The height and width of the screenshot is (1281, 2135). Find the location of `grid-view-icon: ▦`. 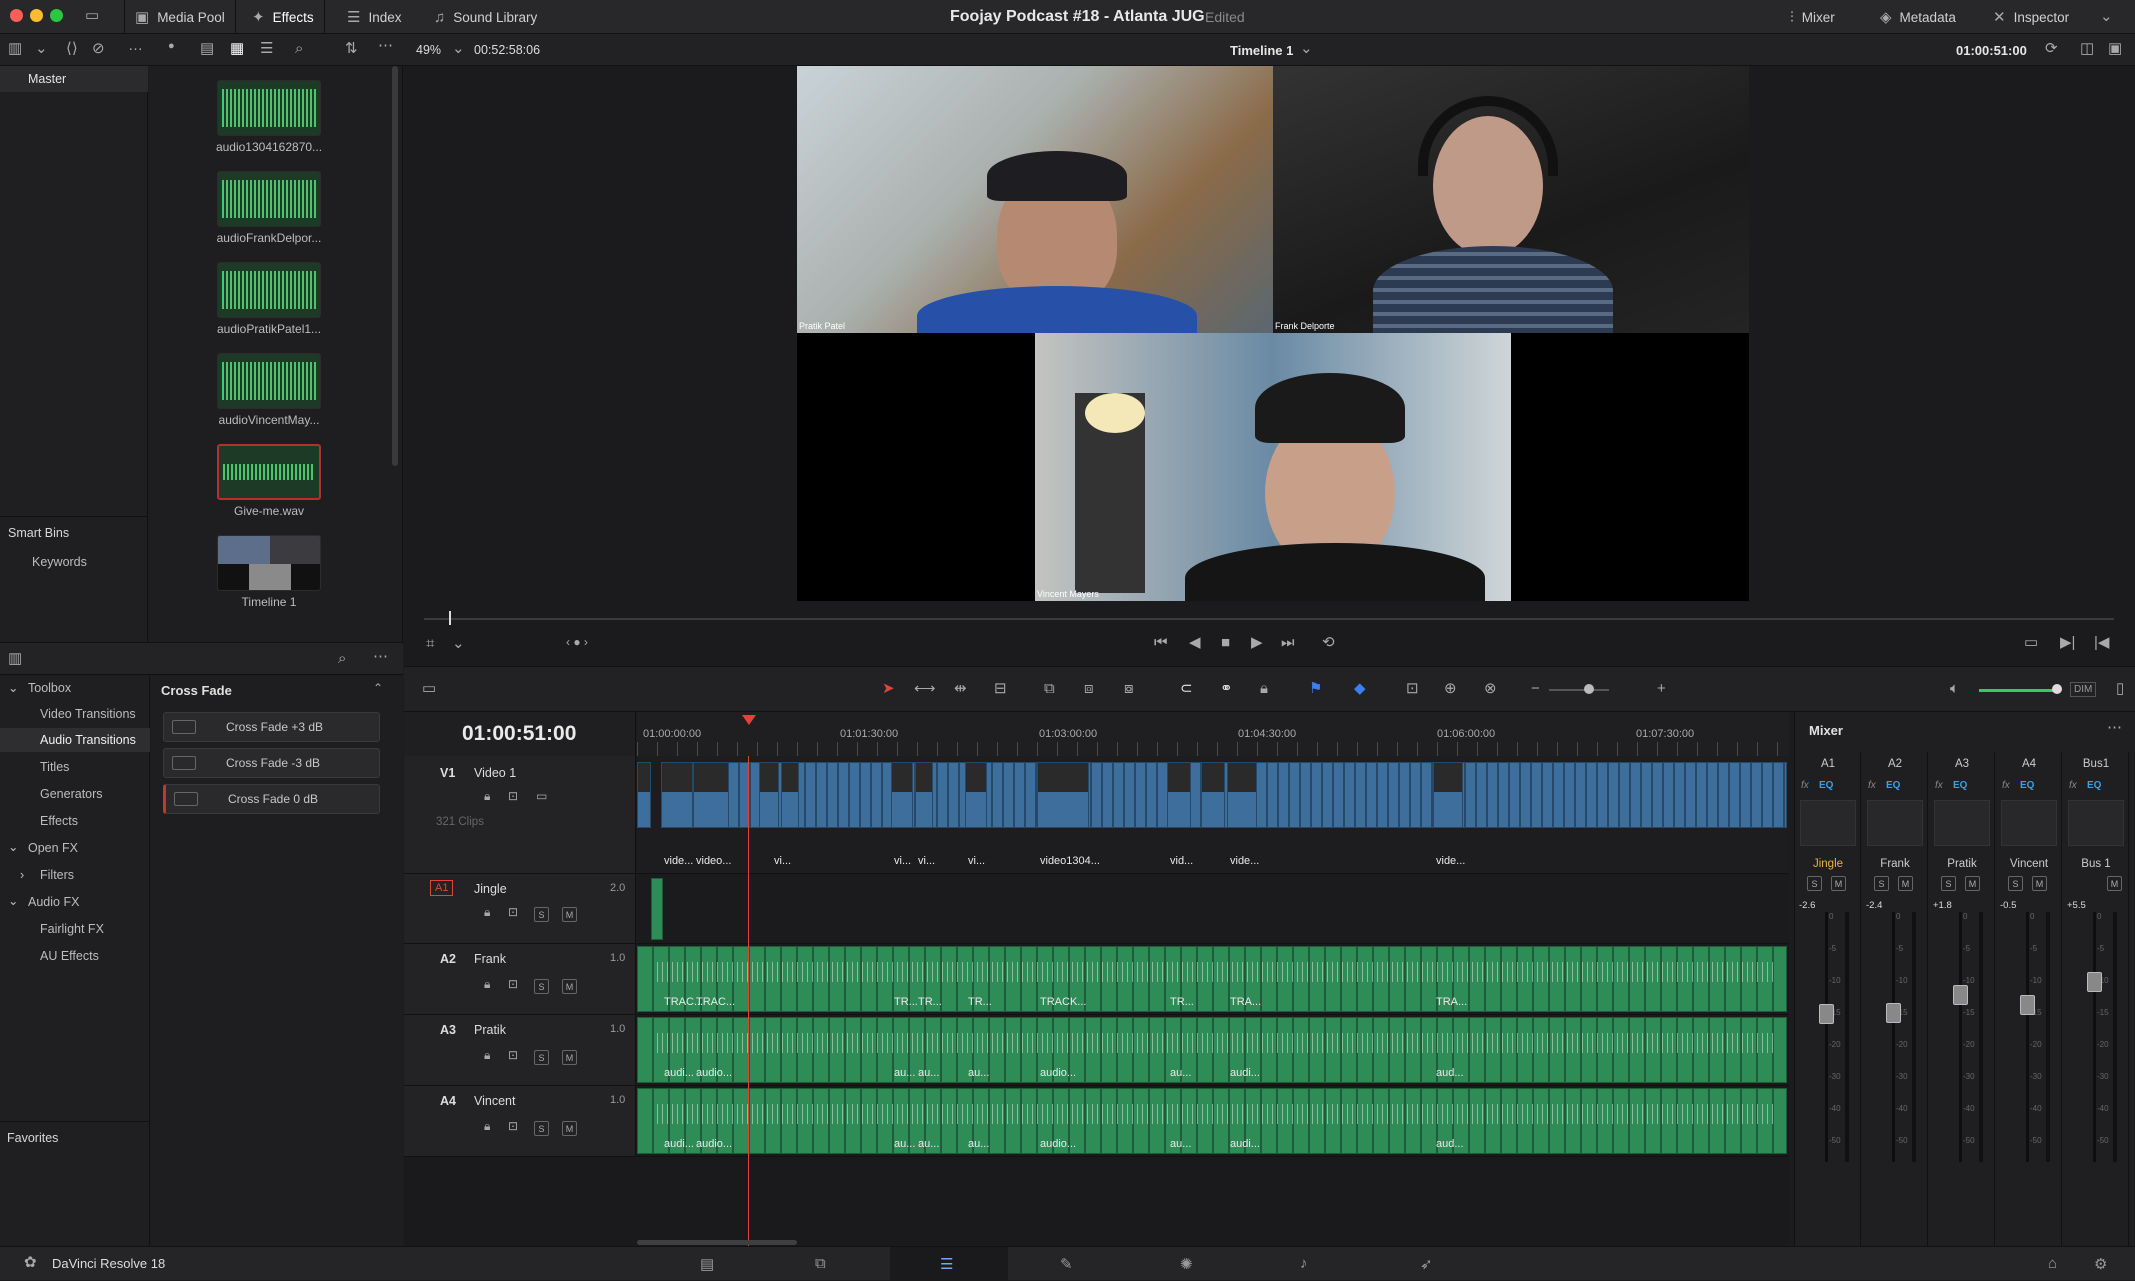

grid-view-icon: ▦ is located at coordinates (237, 48).